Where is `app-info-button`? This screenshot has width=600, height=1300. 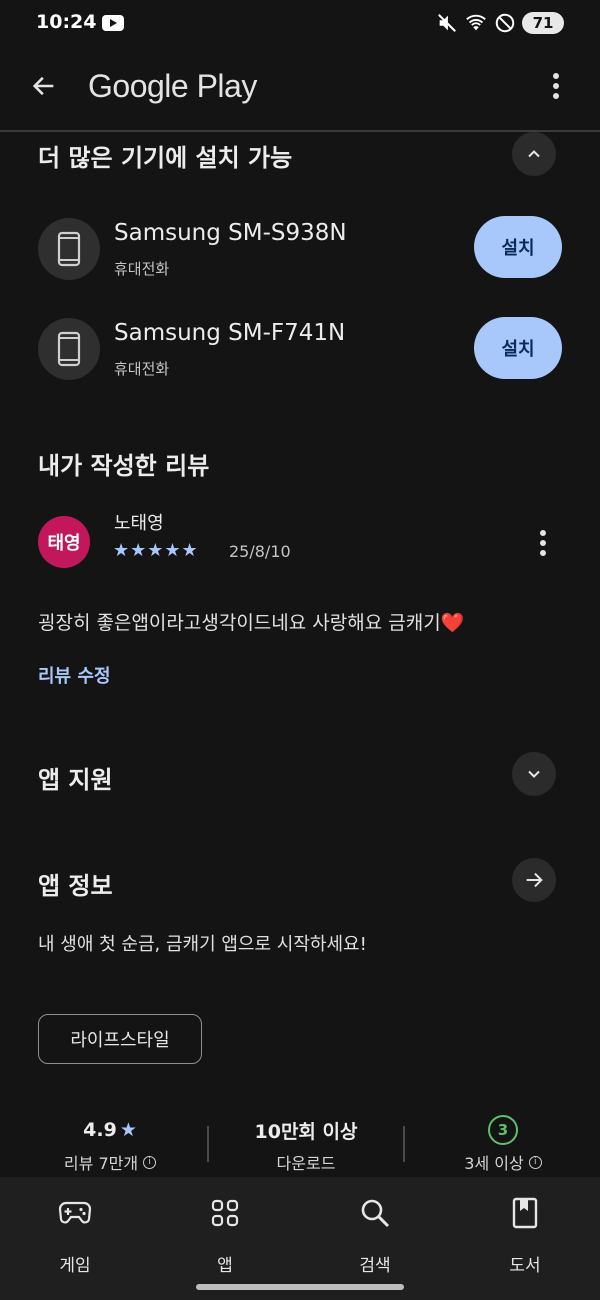
app-info-button is located at coordinates (534, 880).